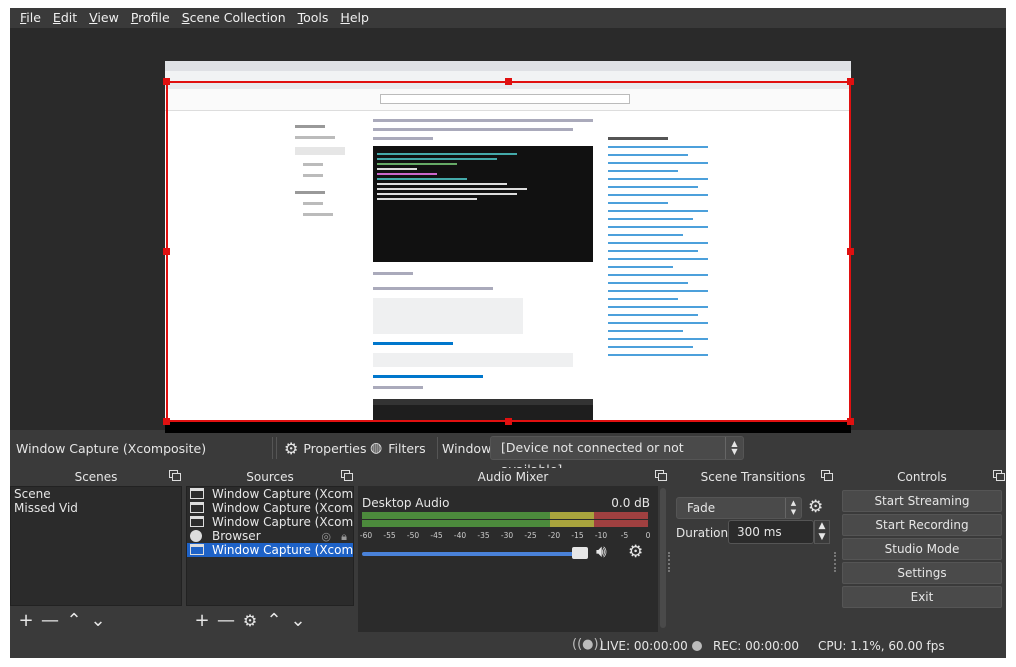 Image resolution: width=1016 pixels, height=667 pixels. Describe the element at coordinates (771, 532) in the screenshot. I see `duration-input: 300 ms` at that location.